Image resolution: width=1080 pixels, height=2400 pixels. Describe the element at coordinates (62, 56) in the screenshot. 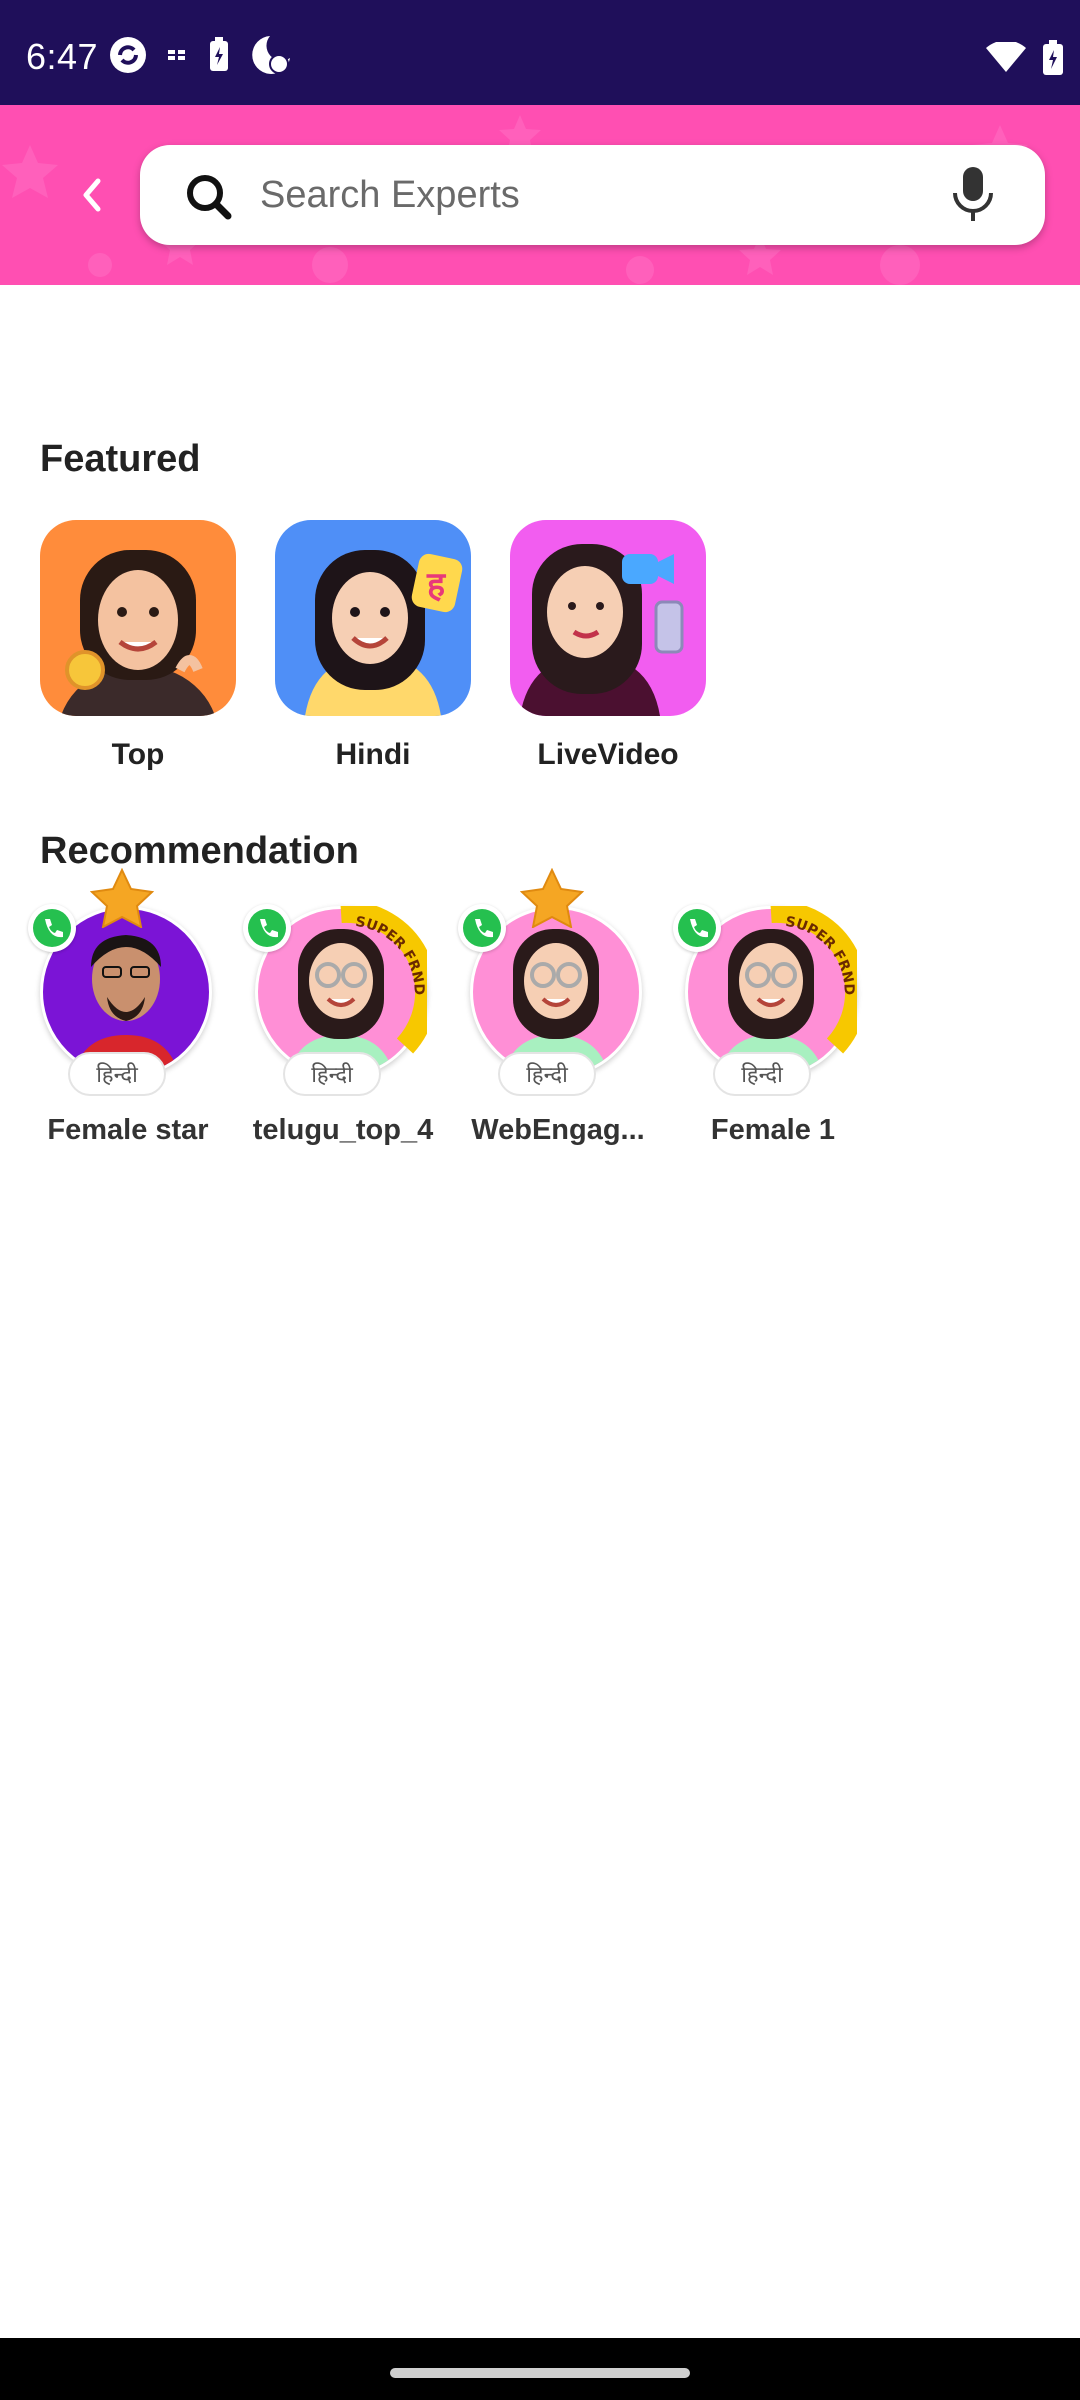

I see `status-time: 6:47` at that location.